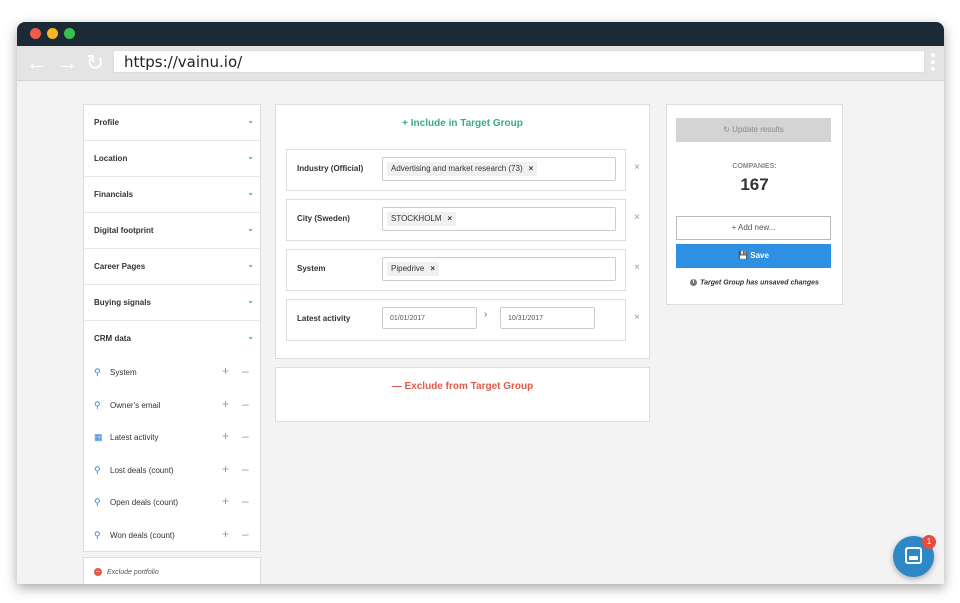 The image size is (960, 603). I want to click on criterion-system: System Pipedrive × ×, so click(463, 270).